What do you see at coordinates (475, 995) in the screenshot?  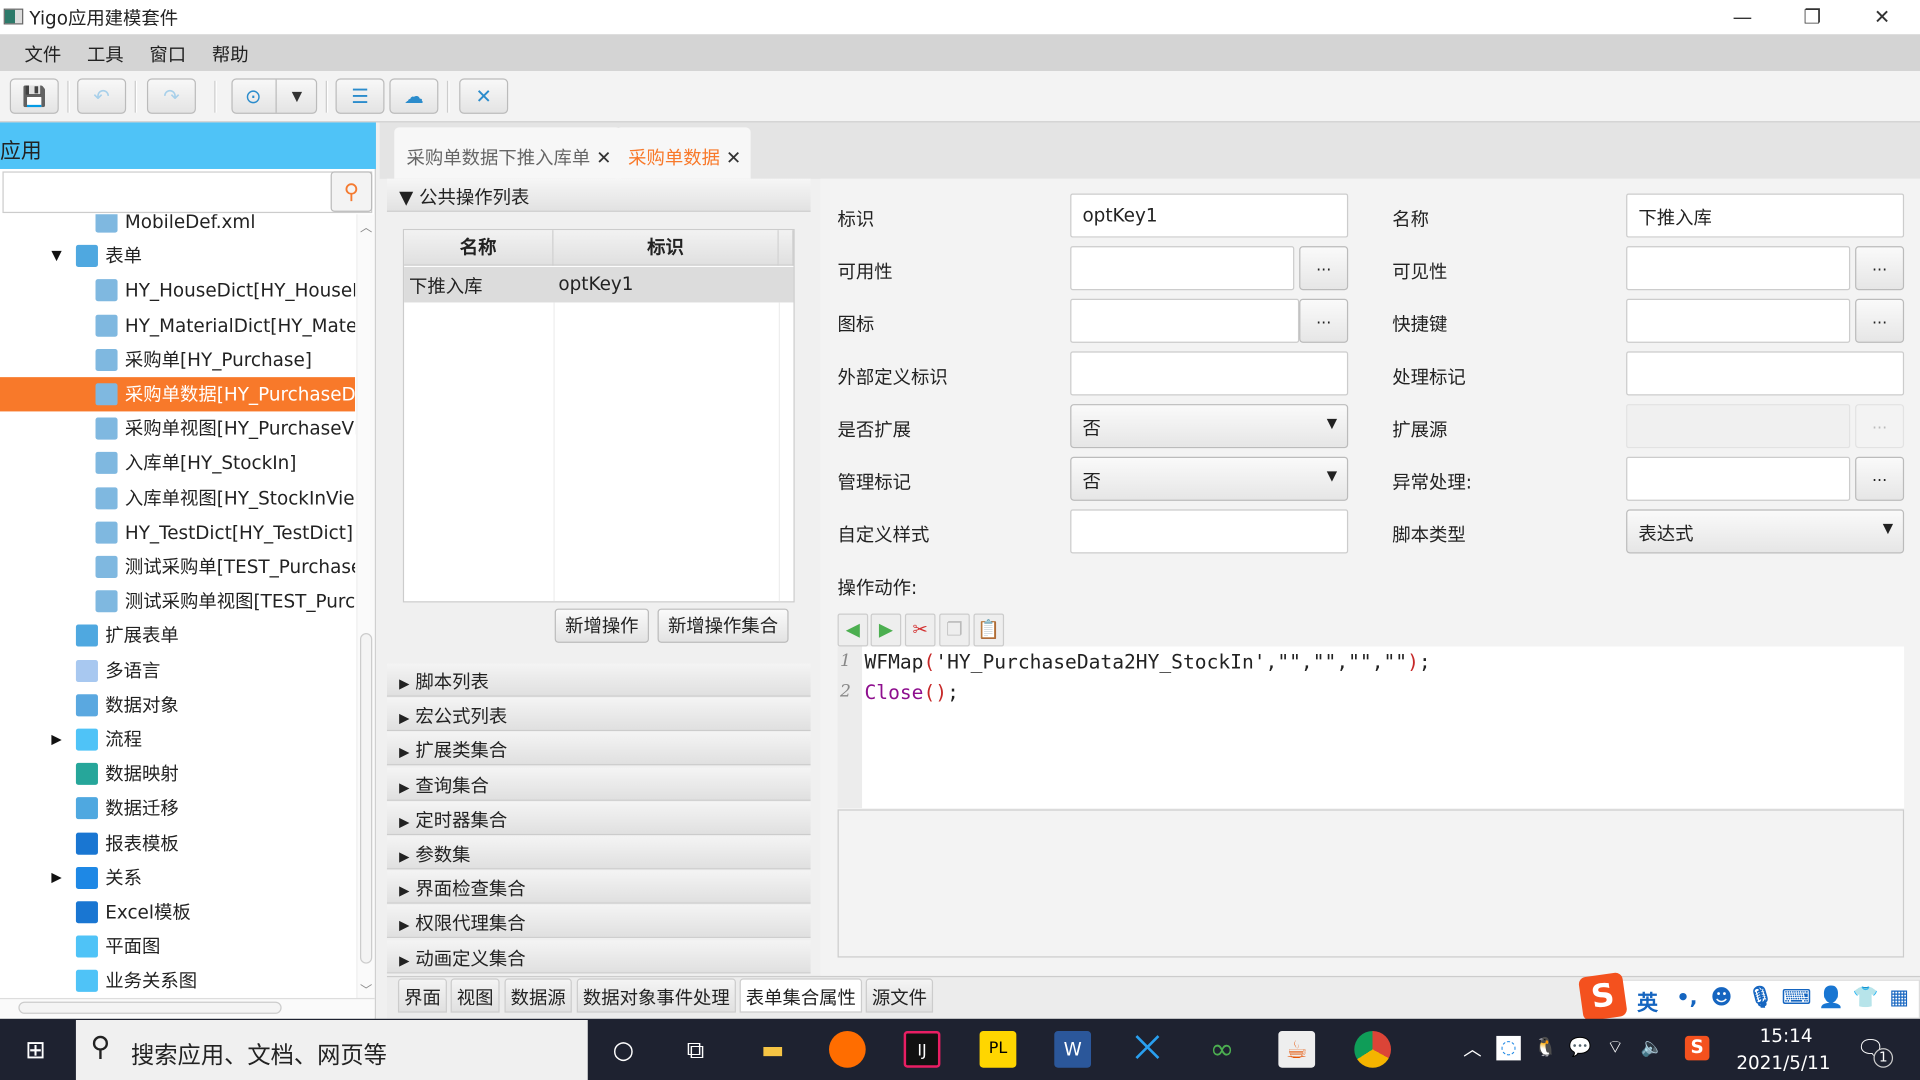 I see `bottom-tab: 视图` at bounding box center [475, 995].